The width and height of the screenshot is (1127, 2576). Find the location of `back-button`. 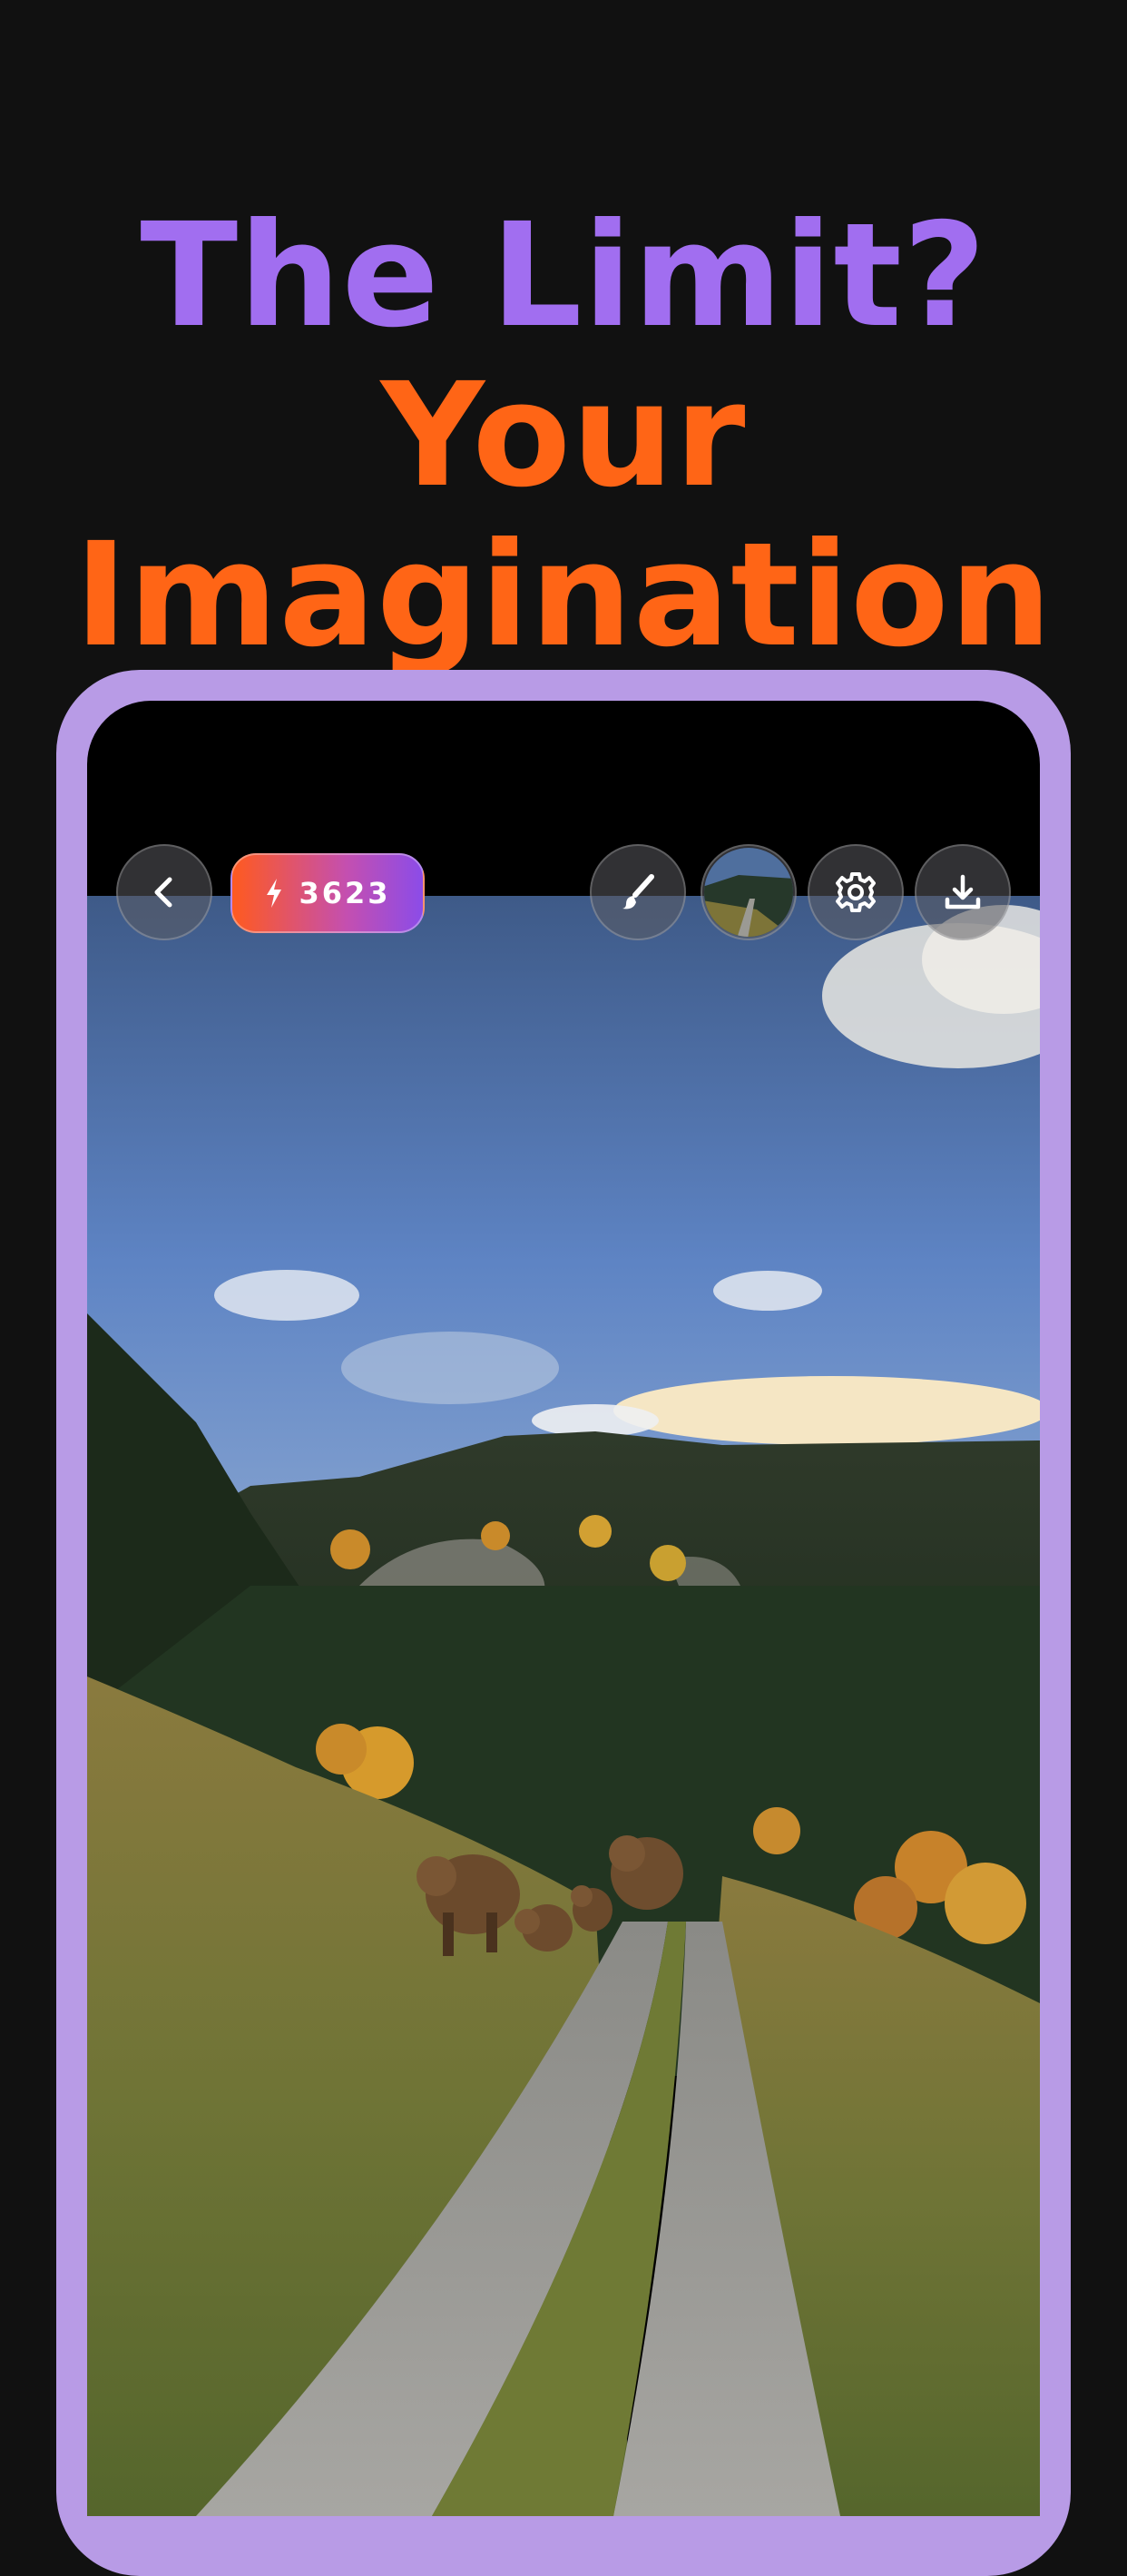

back-button is located at coordinates (164, 892).